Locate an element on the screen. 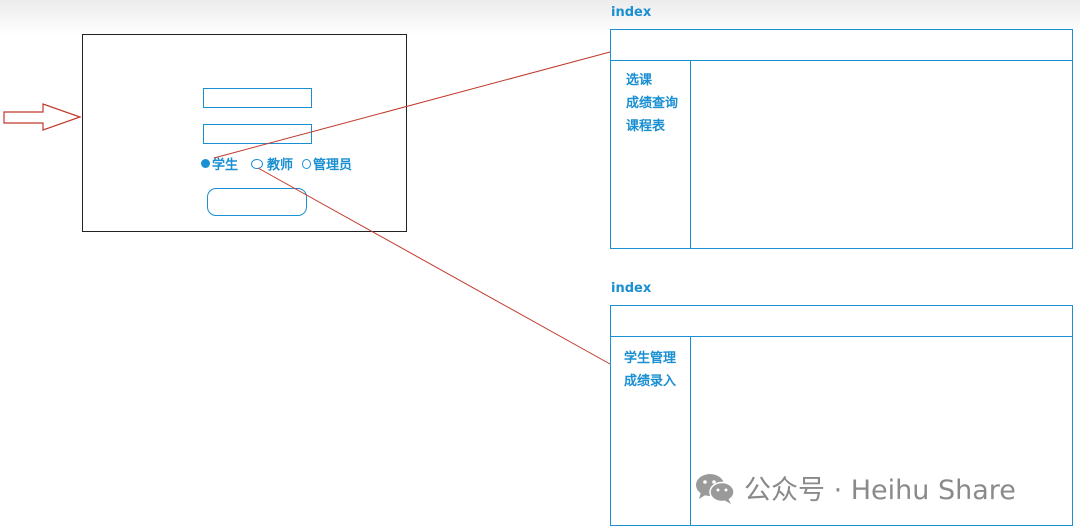 The image size is (1080, 530). student-index-sidebar: 选课 成绩查询 课程表 is located at coordinates (651, 154).